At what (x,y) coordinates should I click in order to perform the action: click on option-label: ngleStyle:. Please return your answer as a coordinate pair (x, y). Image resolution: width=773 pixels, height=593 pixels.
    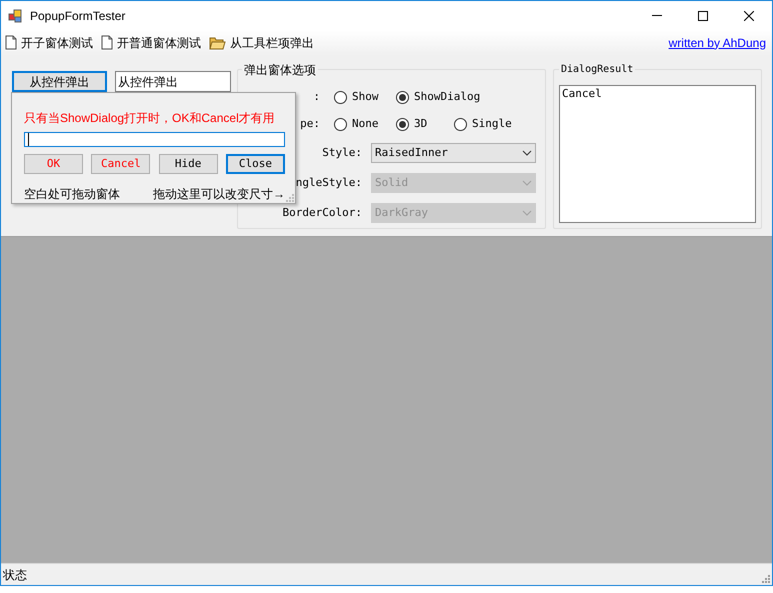
    Looking at the image, I should click on (329, 182).